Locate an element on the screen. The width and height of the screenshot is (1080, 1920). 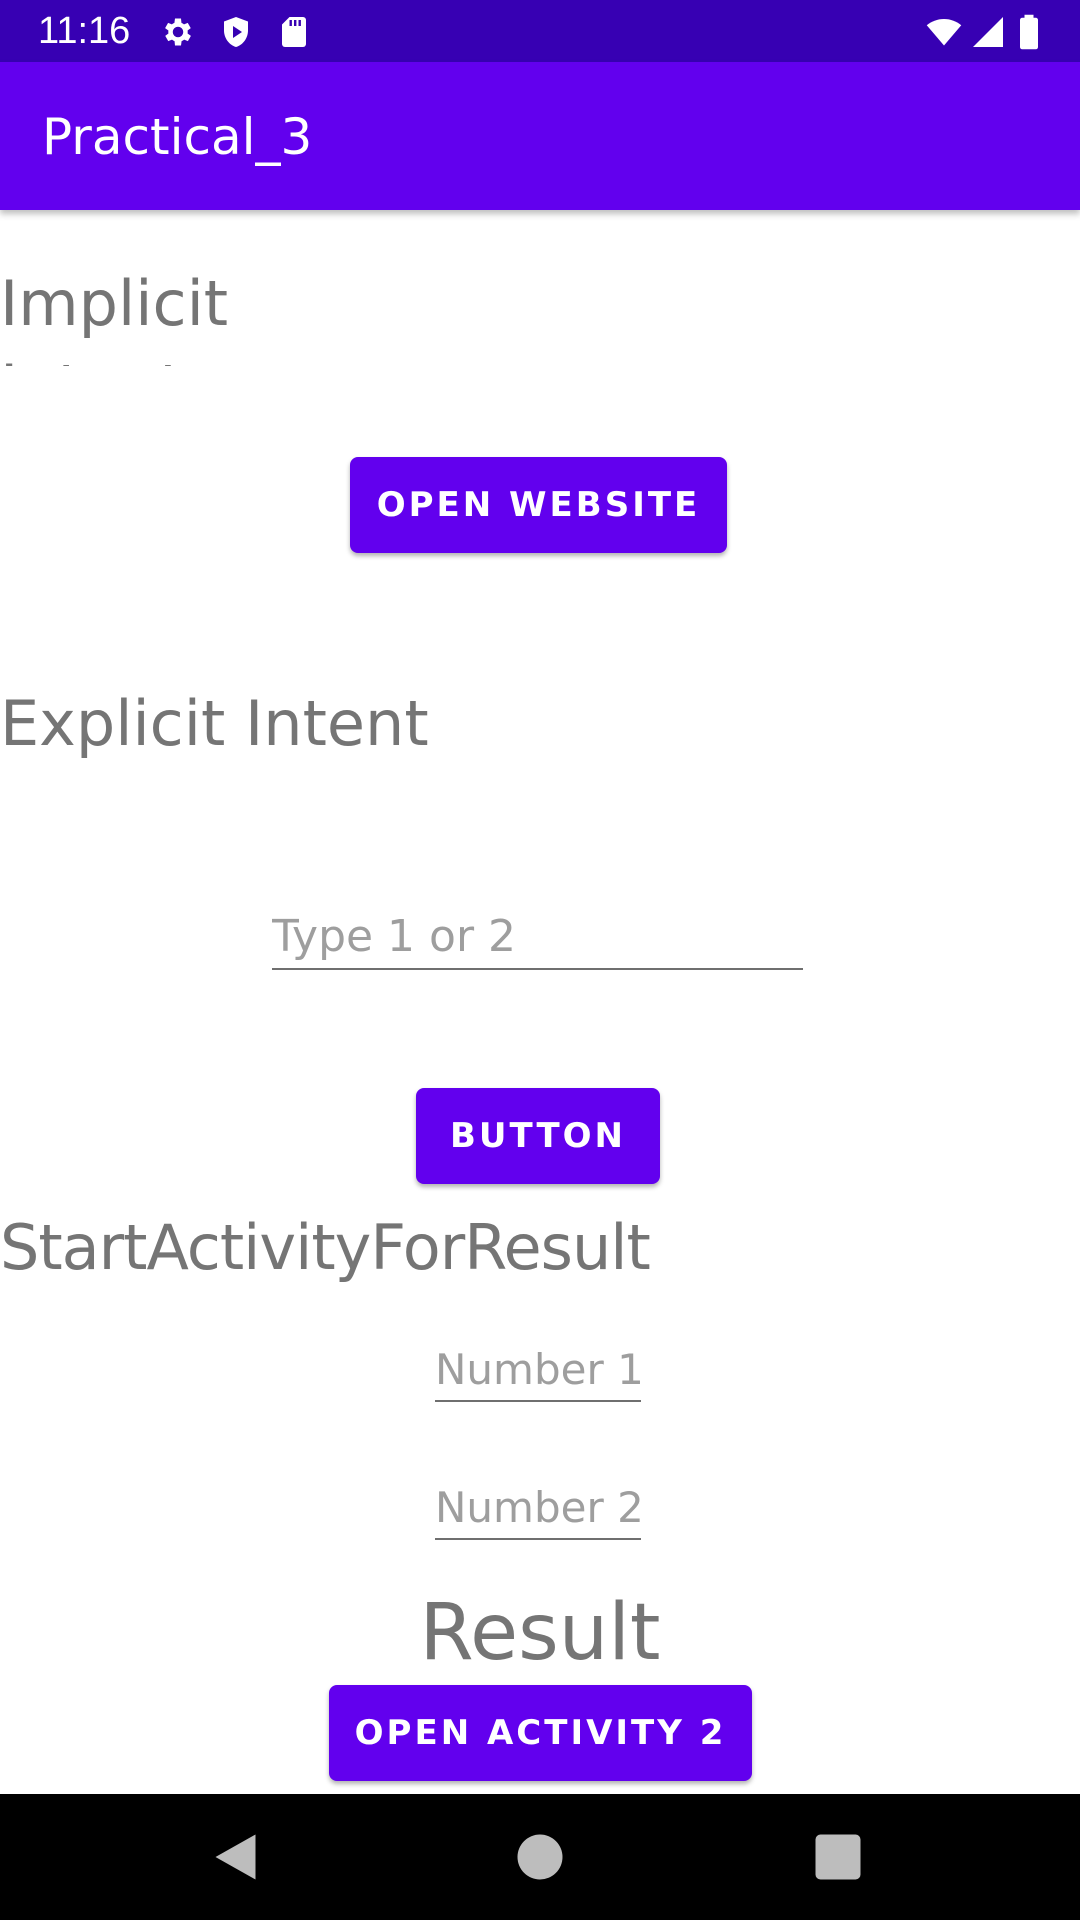
implicit-intent-label: Implicit Intent is located at coordinates (114, 316).